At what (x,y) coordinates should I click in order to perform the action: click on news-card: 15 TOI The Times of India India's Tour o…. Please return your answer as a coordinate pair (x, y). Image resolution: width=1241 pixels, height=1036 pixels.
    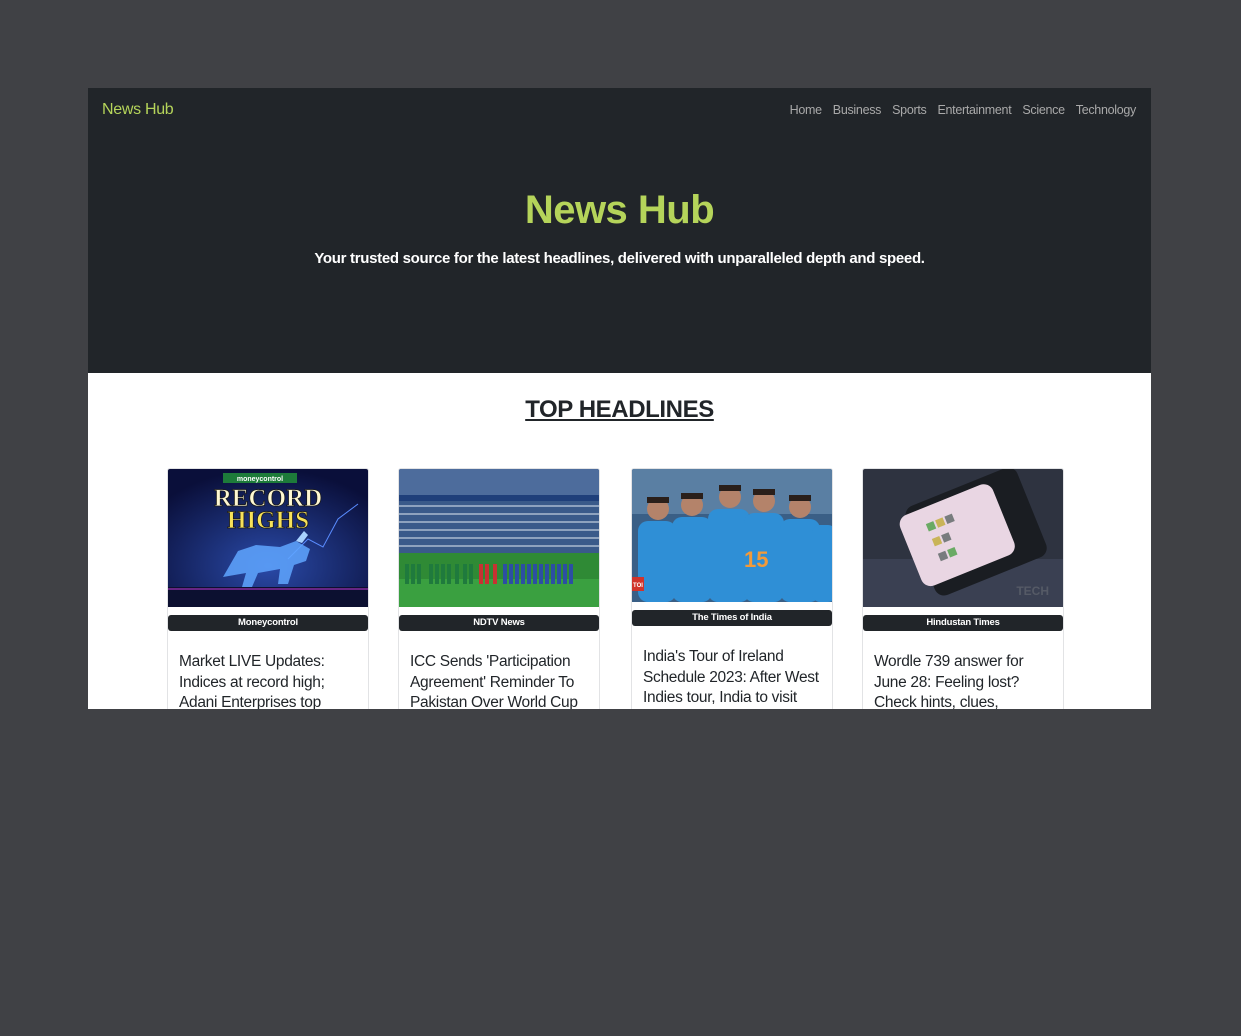
    Looking at the image, I should click on (732, 588).